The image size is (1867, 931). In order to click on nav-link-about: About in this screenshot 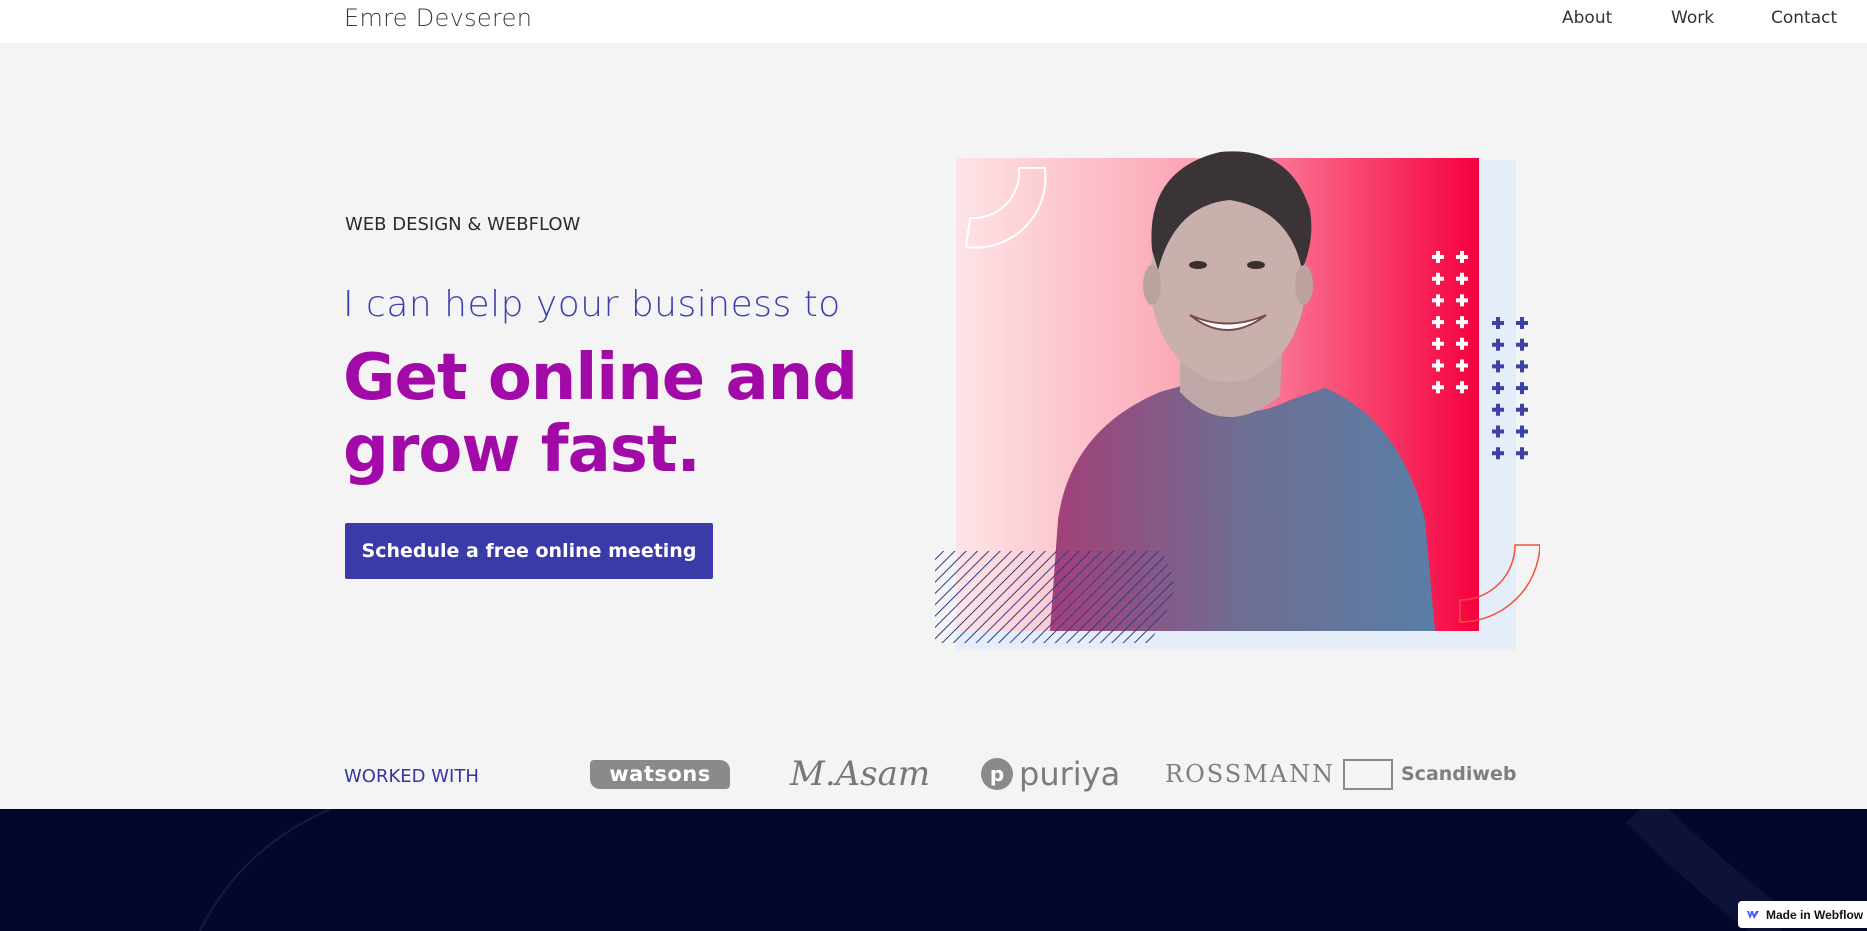, I will do `click(1587, 18)`.